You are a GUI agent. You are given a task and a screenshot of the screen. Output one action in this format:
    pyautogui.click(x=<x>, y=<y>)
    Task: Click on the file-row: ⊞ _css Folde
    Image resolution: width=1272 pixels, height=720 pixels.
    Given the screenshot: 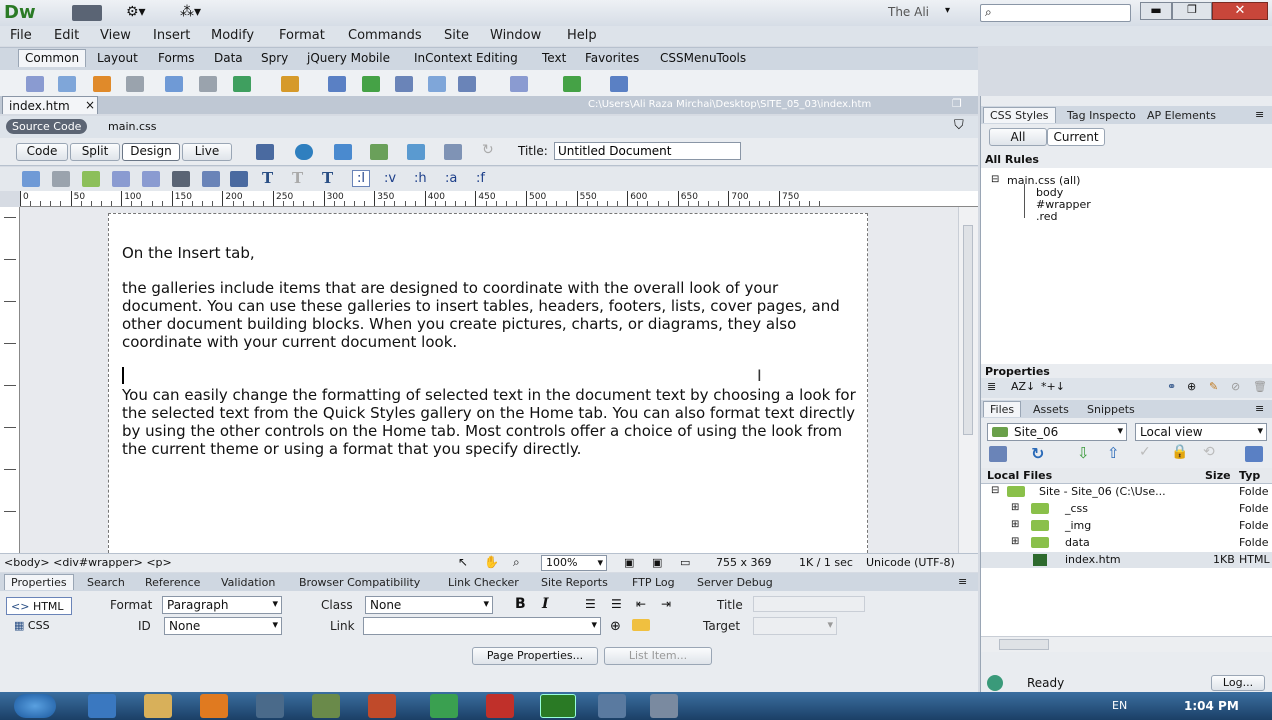 What is the action you would take?
    pyautogui.click(x=1126, y=509)
    